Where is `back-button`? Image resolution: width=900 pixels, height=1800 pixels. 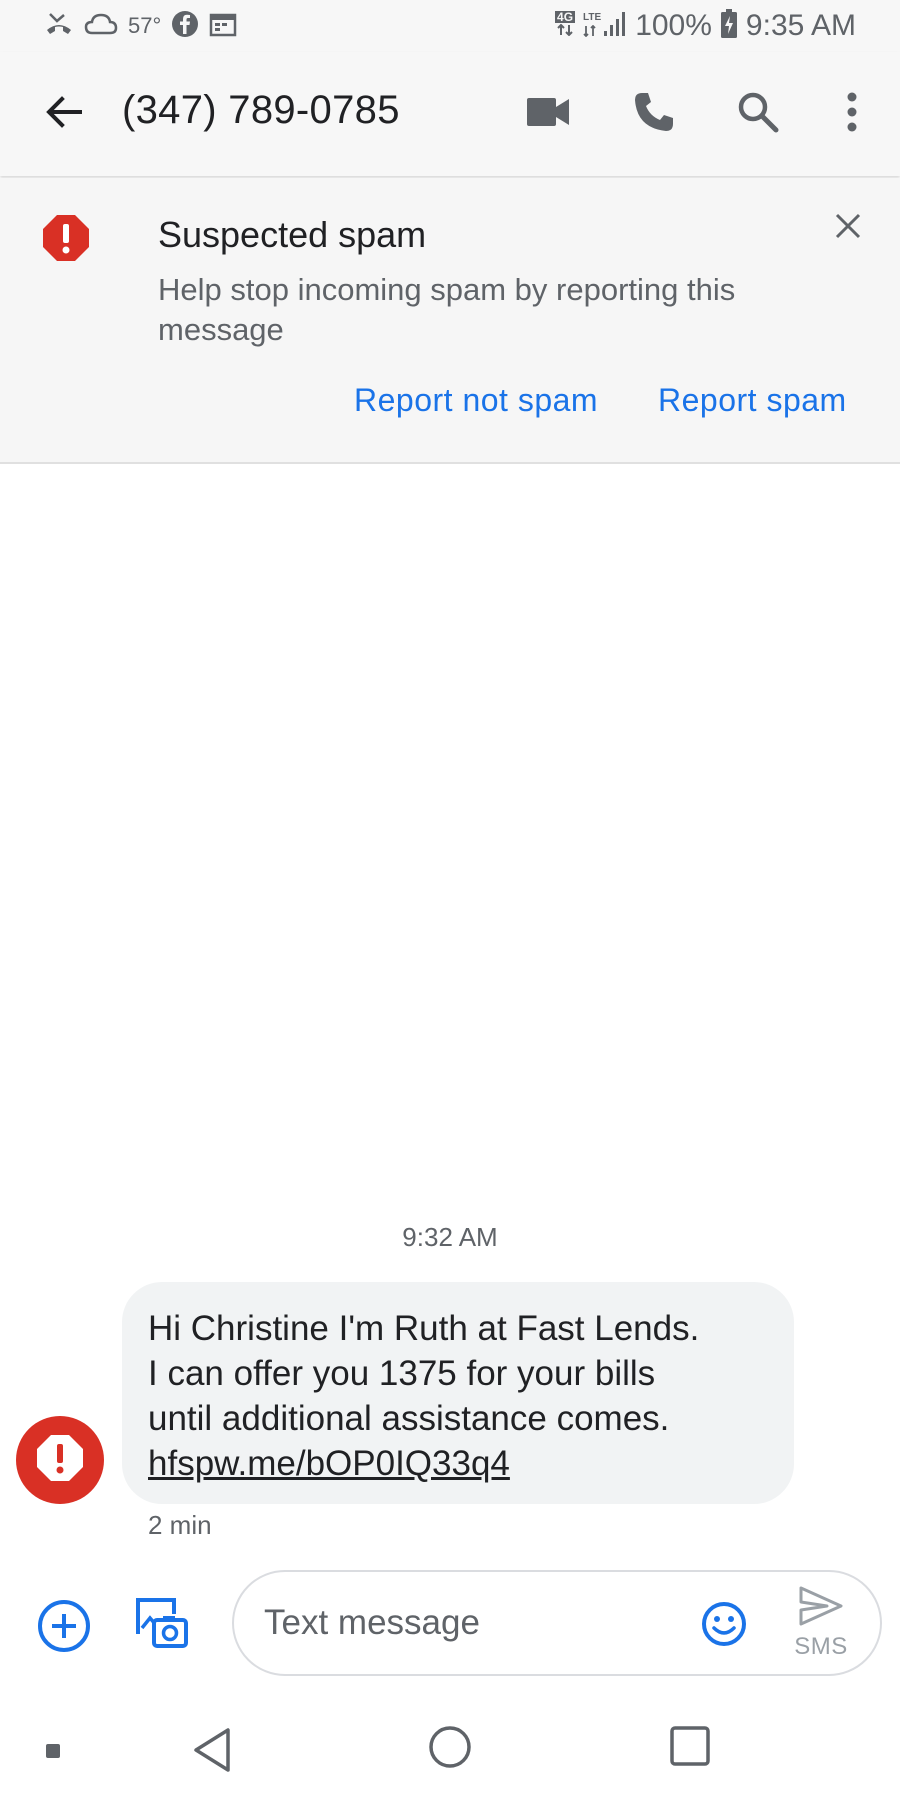
back-button is located at coordinates (64, 114).